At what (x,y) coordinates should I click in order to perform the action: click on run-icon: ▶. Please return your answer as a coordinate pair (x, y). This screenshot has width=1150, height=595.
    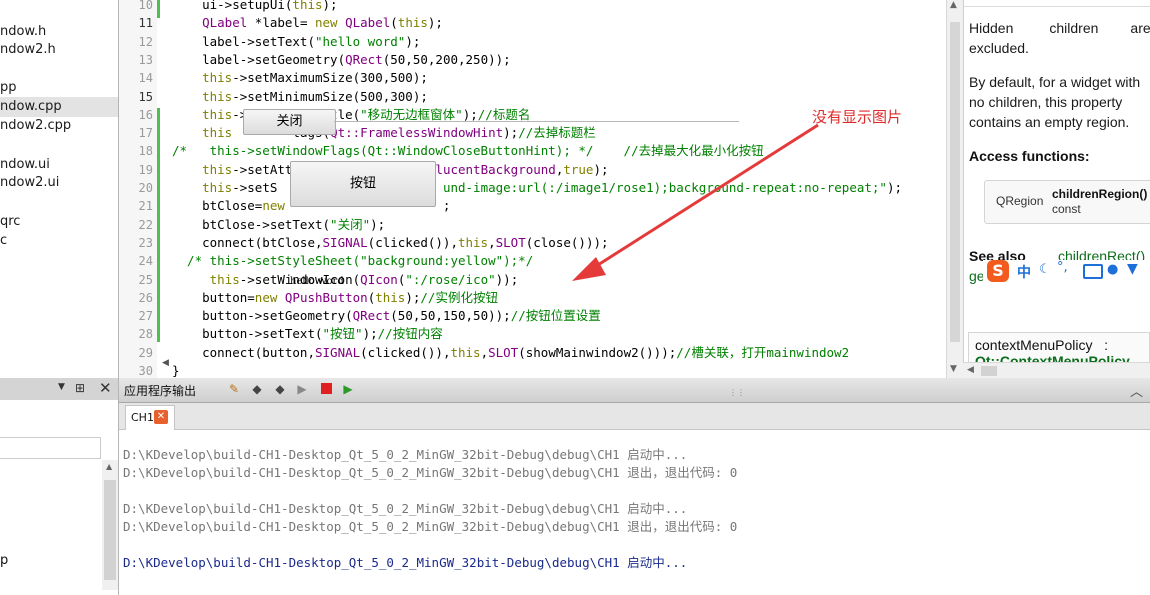
    Looking at the image, I should click on (302, 389).